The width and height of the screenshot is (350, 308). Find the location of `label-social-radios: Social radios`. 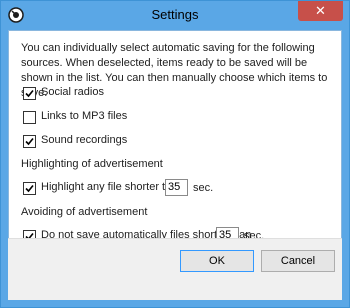

label-social-radios: Social radios is located at coordinates (72, 92).